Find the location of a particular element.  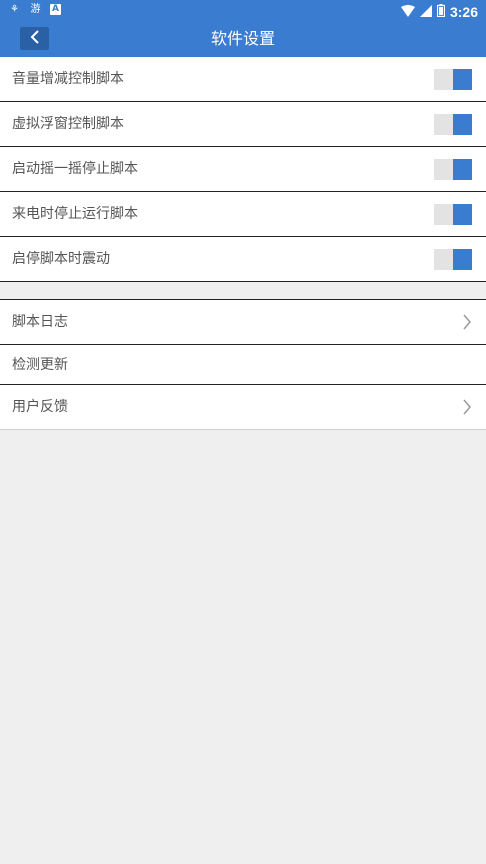

setting-row-call-stop: 来电时停止运行脚本 is located at coordinates (243, 214).